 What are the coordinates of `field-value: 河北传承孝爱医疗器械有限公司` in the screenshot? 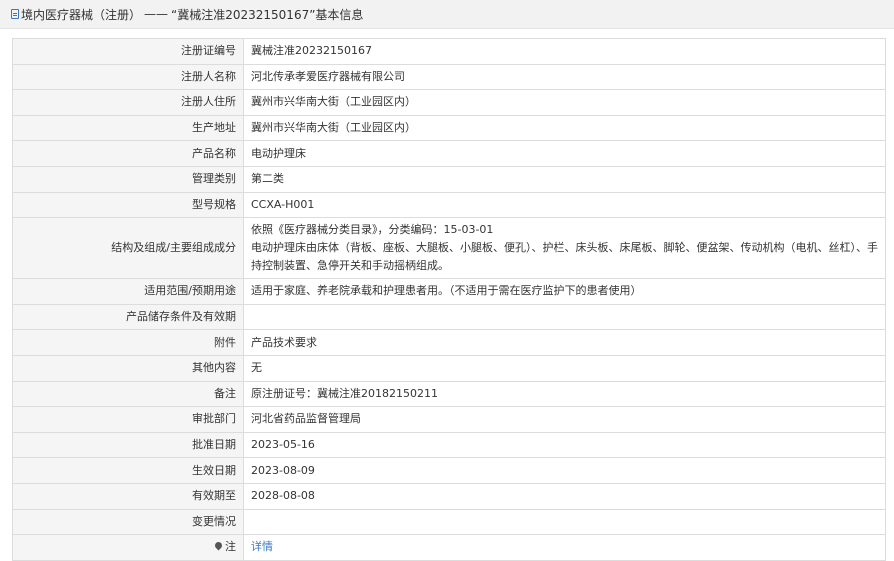 It's located at (564, 77).